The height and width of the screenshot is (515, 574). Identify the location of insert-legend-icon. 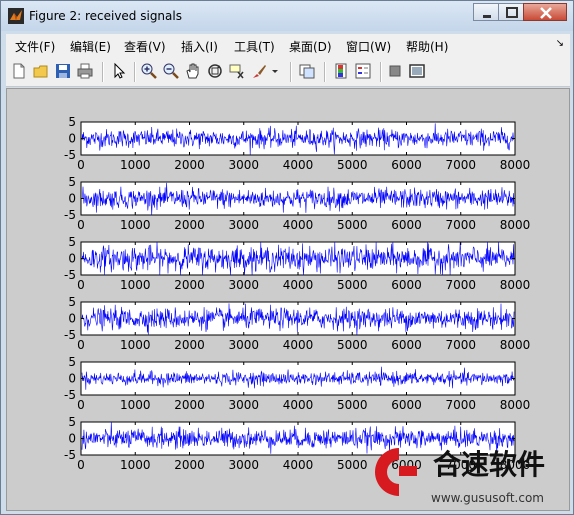
(363, 71).